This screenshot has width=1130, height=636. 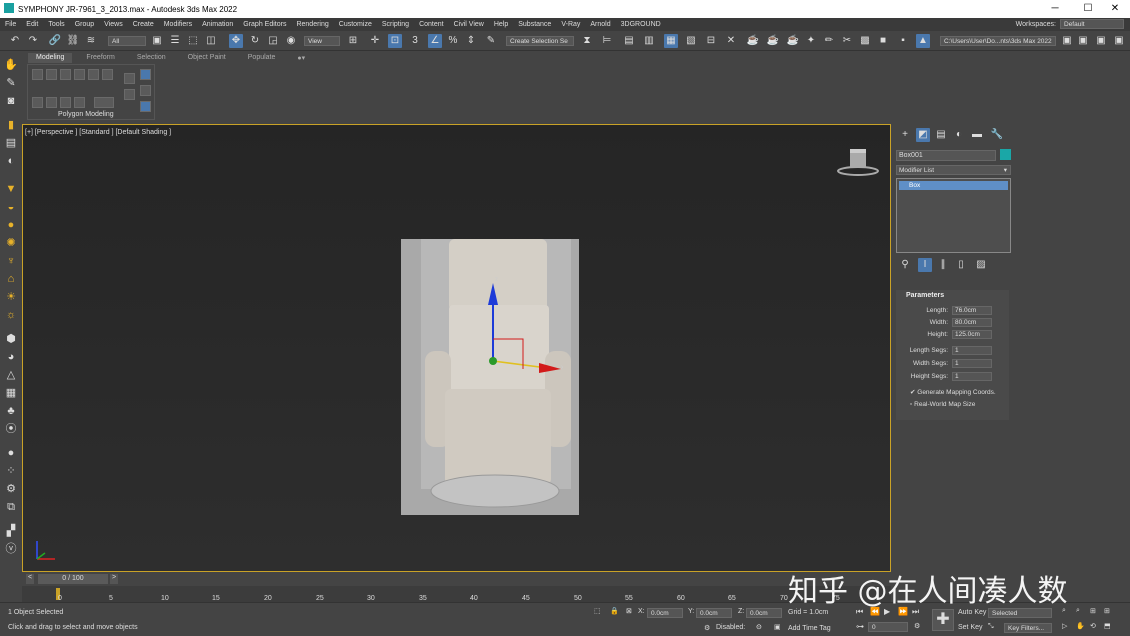 I want to click on ring-icon, so click(x=65, y=102).